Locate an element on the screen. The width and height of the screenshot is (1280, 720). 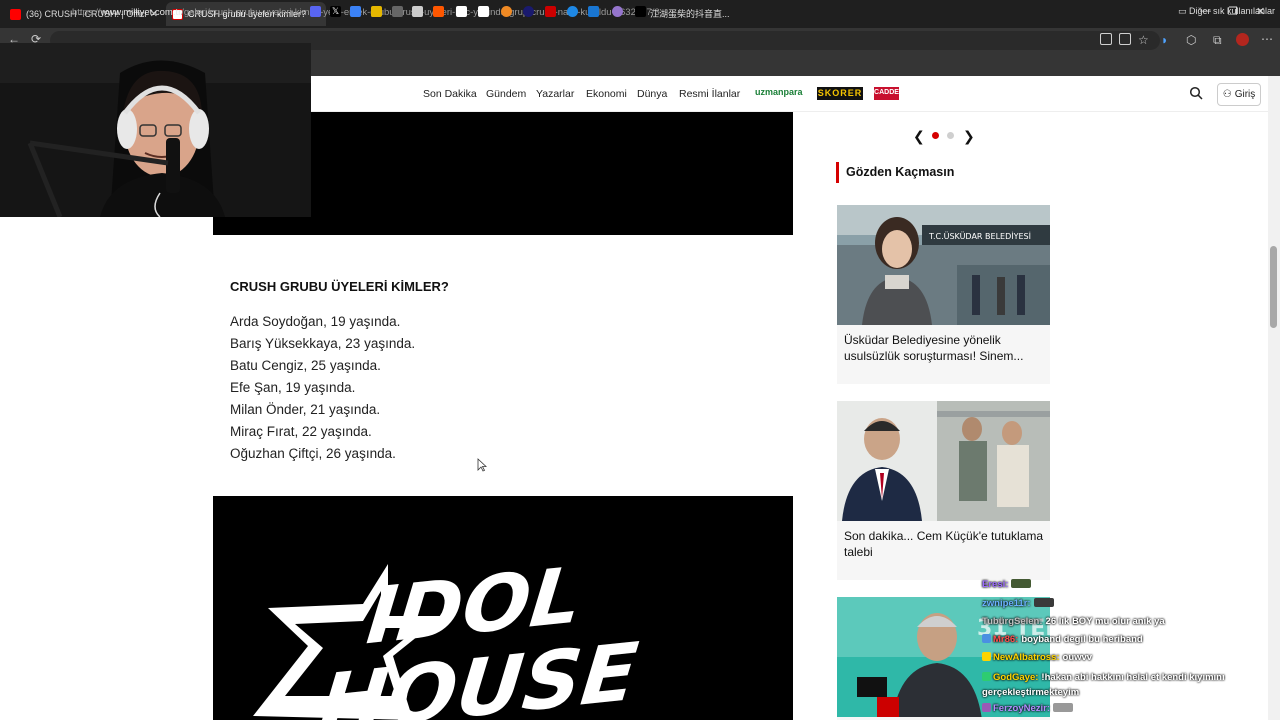
favorite-star-icon: ☆ is located at coordinates (1143, 40).